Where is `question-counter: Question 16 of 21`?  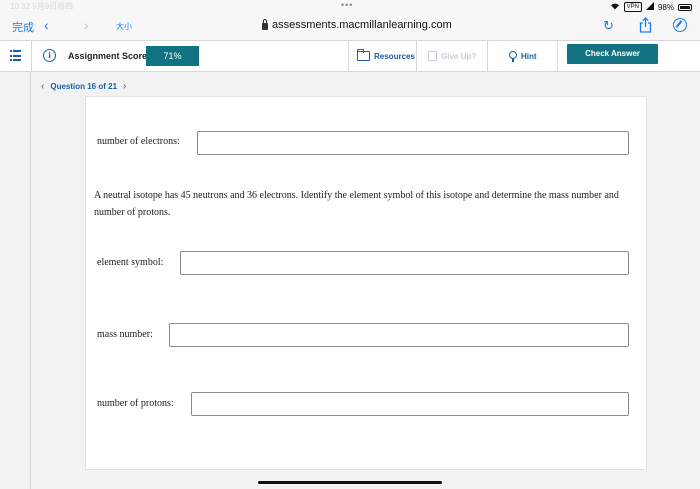 question-counter: Question 16 of 21 is located at coordinates (83, 86).